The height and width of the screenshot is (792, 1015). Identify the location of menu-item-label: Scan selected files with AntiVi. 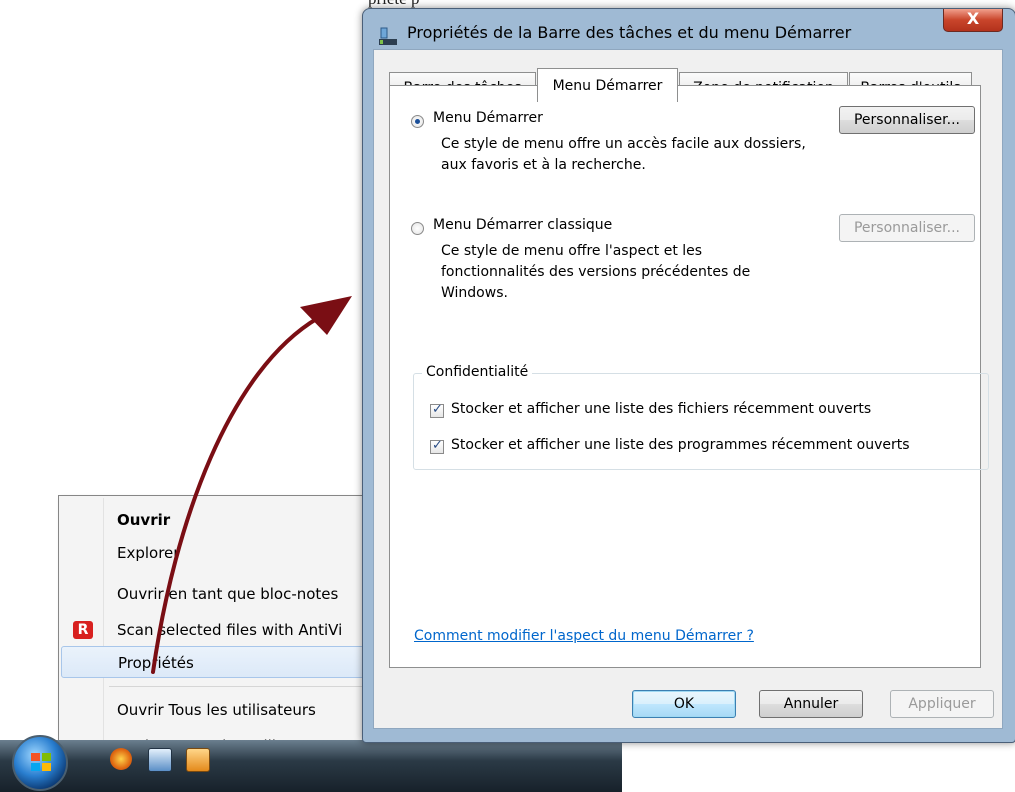
(230, 630).